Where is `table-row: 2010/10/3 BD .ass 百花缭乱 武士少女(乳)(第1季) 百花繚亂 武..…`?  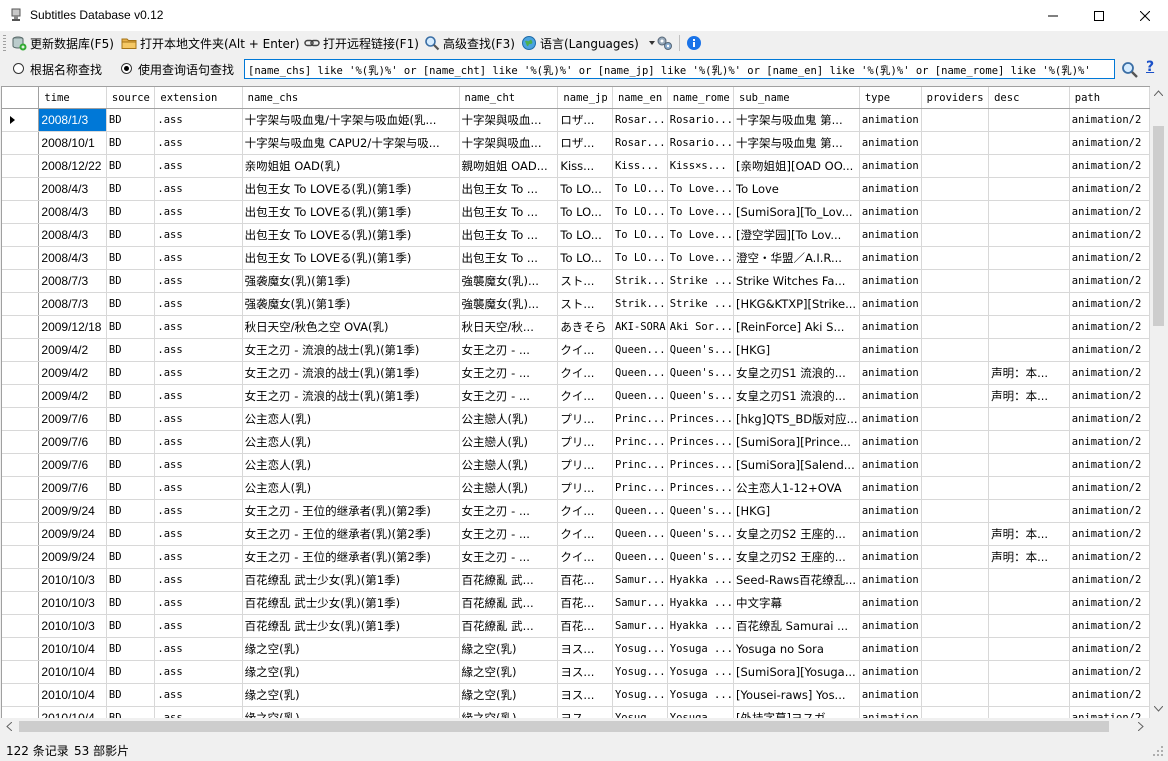 table-row: 2010/10/3 BD .ass 百花缭乱 武士少女(乳)(第1季) 百花繚亂 武..… is located at coordinates (576, 580).